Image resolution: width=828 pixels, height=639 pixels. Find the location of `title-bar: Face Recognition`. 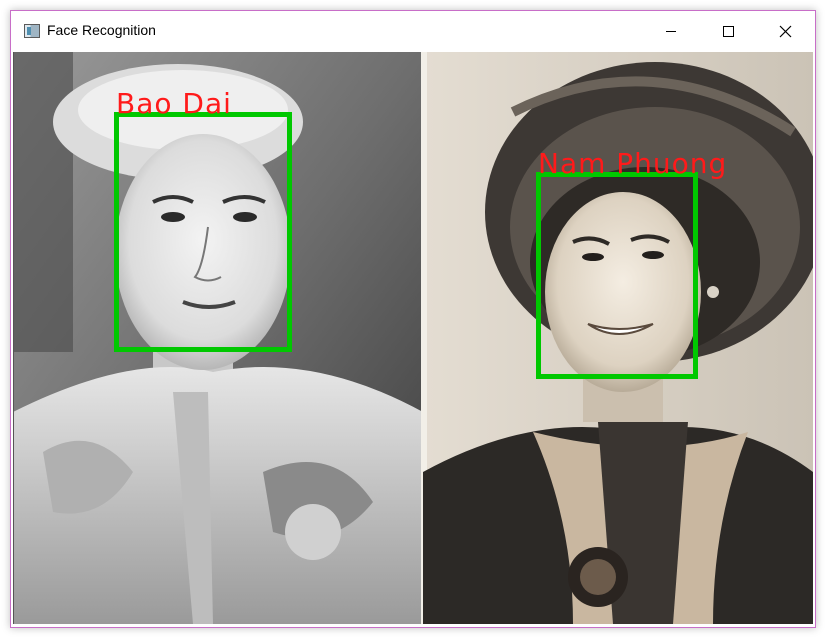

title-bar: Face Recognition is located at coordinates (413, 31).